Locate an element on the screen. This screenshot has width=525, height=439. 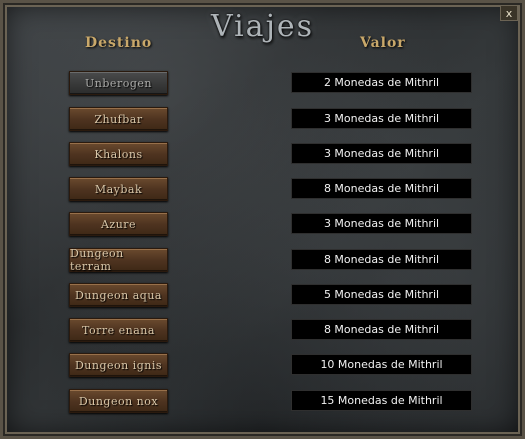
destination-button-dungeon-nox: Dungeon nox is located at coordinates (118, 401).